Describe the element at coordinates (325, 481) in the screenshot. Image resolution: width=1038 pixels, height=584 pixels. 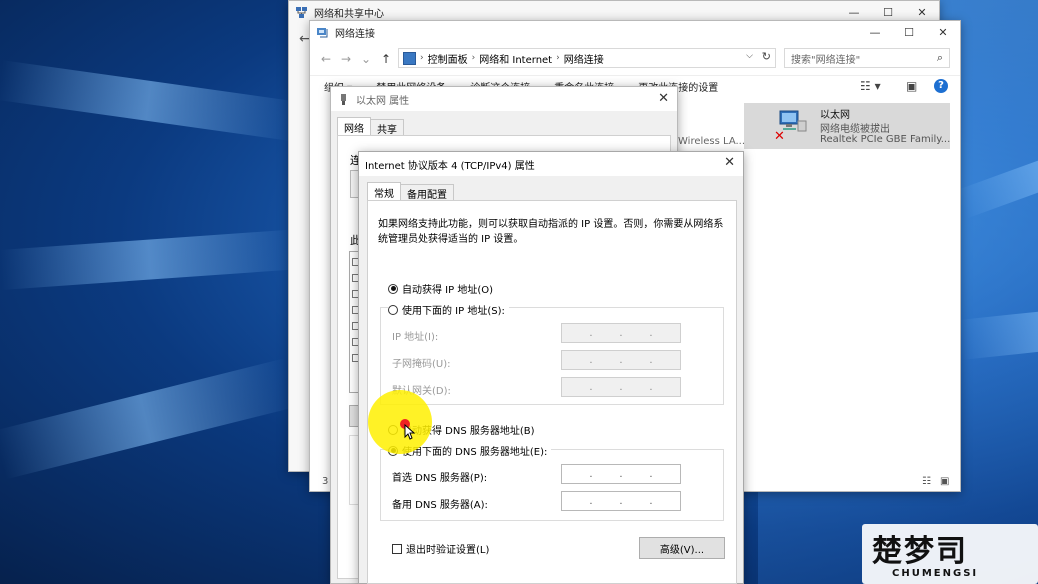
I see `item-count: 3` at that location.